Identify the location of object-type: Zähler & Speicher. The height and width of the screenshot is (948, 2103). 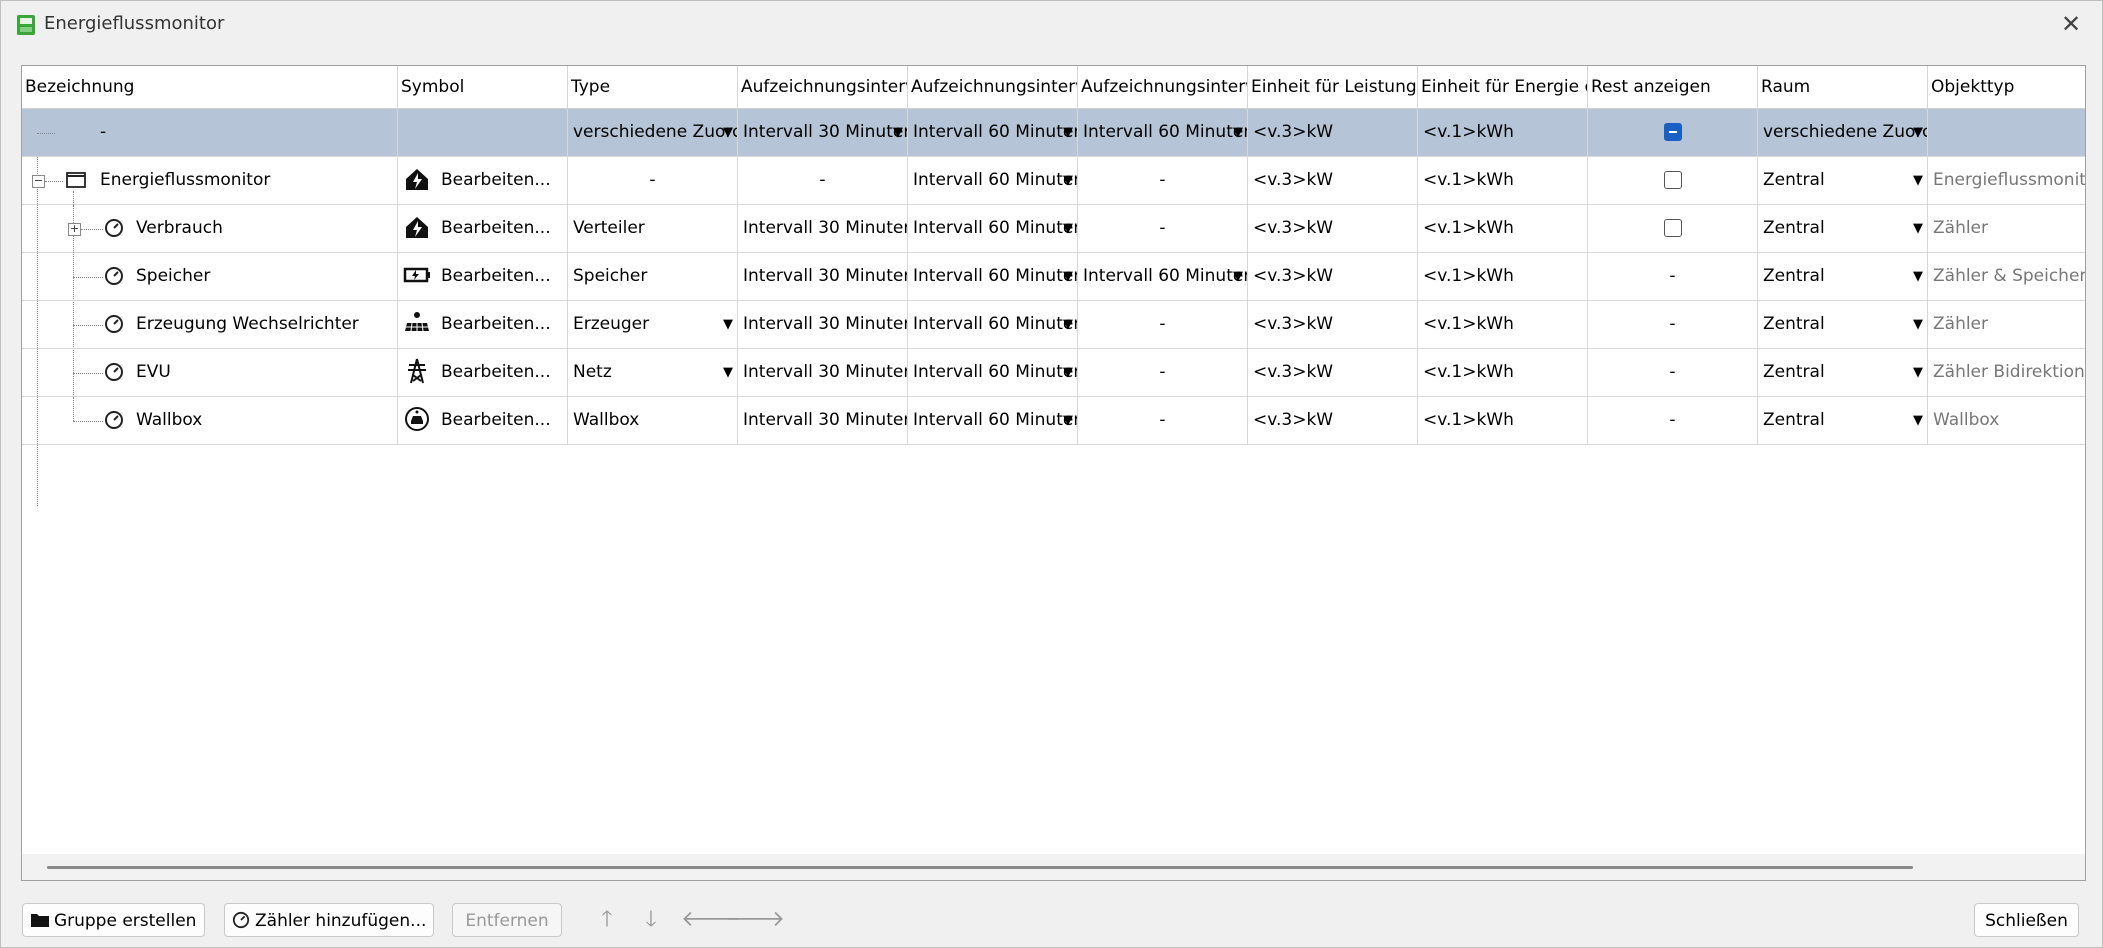
(2009, 276).